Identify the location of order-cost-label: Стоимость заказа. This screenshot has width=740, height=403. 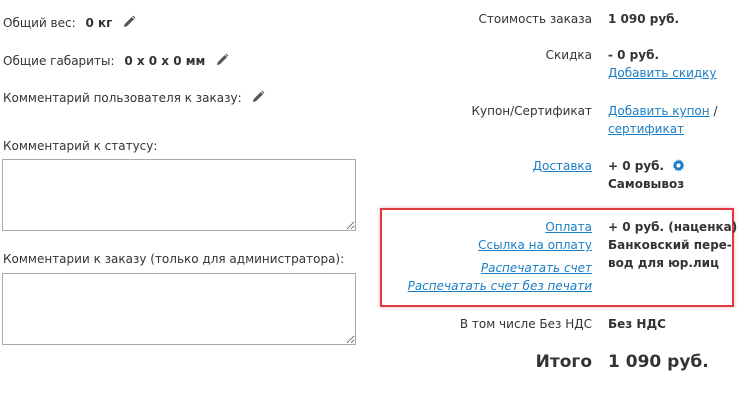
(535, 19).